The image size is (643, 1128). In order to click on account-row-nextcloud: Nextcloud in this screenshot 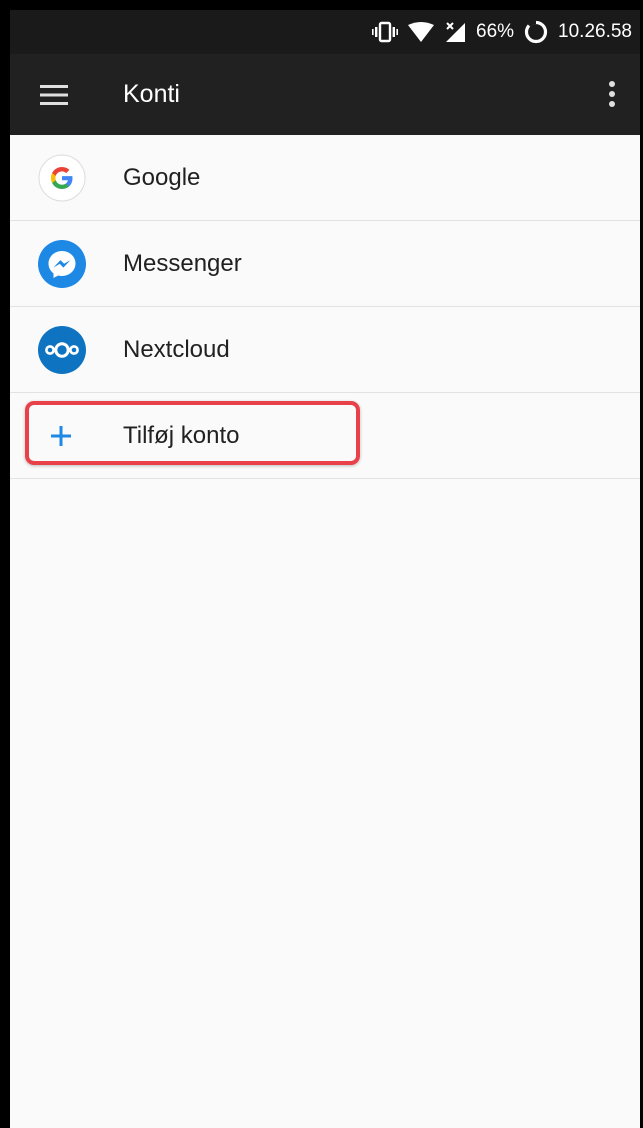, I will do `click(325, 350)`.